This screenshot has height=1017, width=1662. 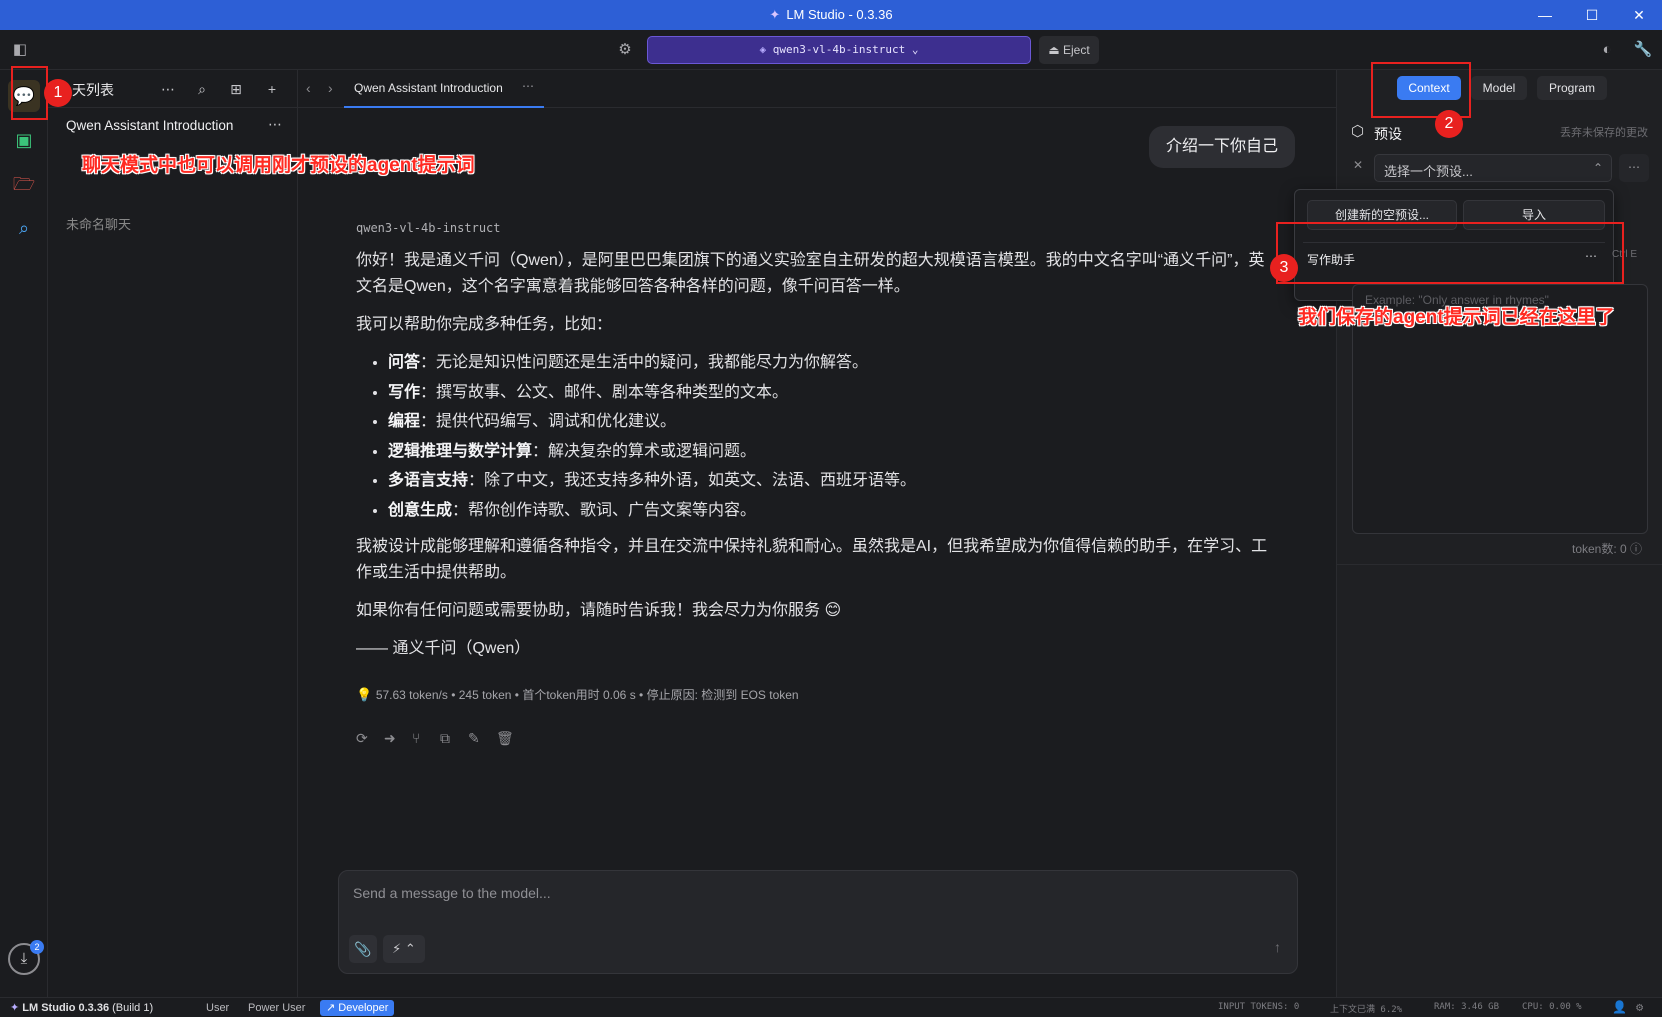 What do you see at coordinates (363, 949) in the screenshot?
I see `attach-icon: 📎` at bounding box center [363, 949].